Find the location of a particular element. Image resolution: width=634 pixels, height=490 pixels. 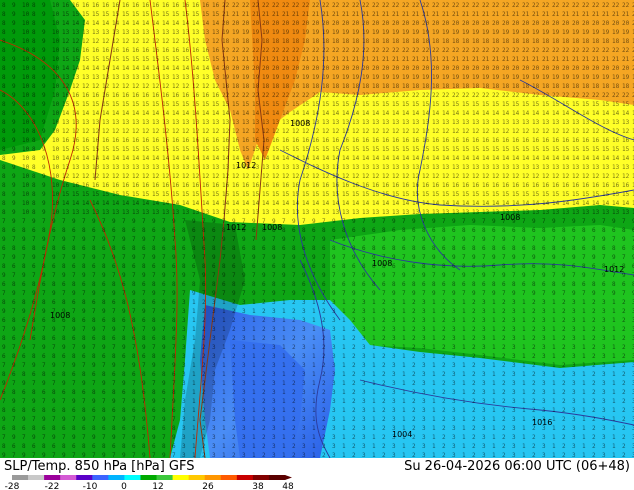

map-title: SLP/Temp. 850 hPa [hPa] GFS is located at coordinates (99, 466).